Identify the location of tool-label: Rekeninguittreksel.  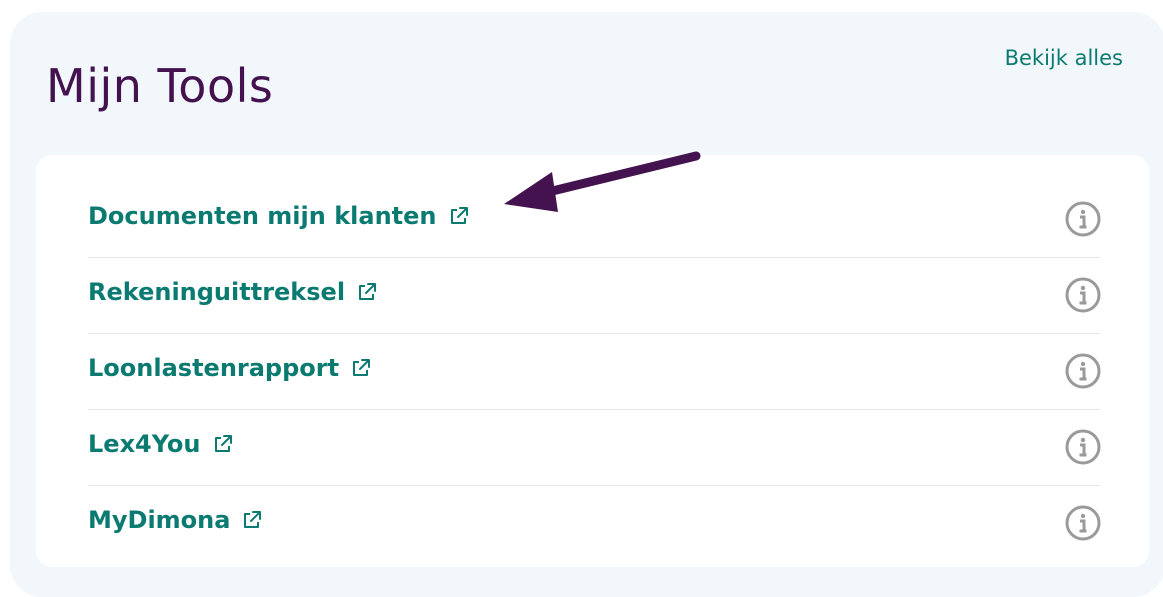
(217, 292).